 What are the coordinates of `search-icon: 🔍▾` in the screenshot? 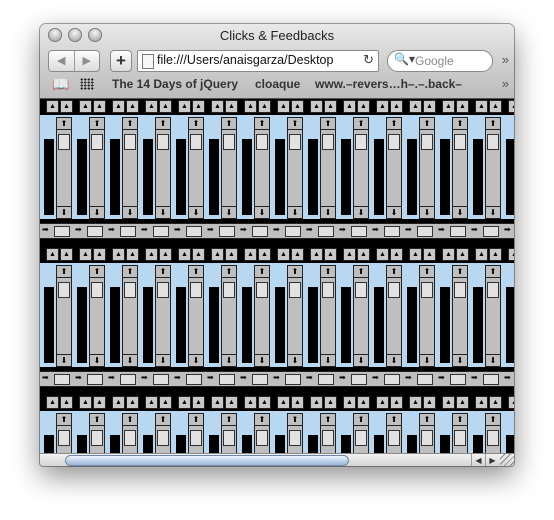 It's located at (404, 59).